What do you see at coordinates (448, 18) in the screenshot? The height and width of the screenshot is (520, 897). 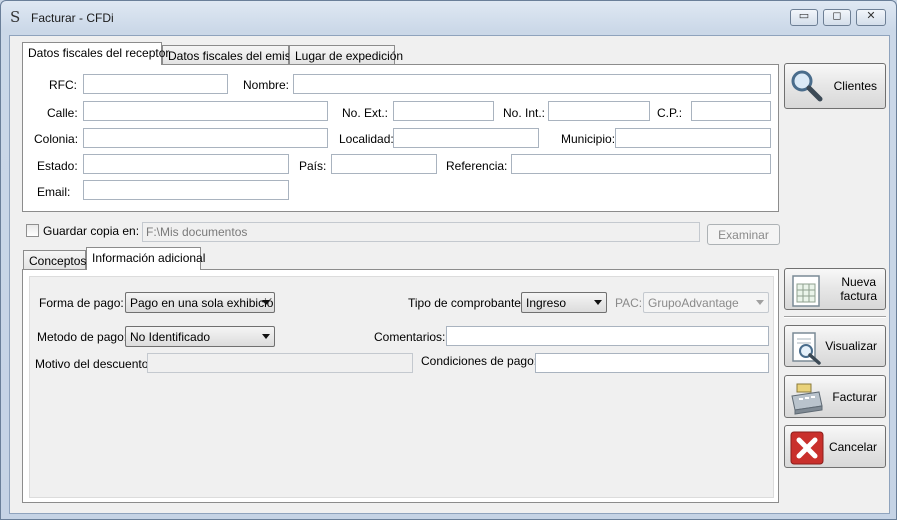 I see `title-bar: S Facturar - CFDi ▭ ◻ ✕` at bounding box center [448, 18].